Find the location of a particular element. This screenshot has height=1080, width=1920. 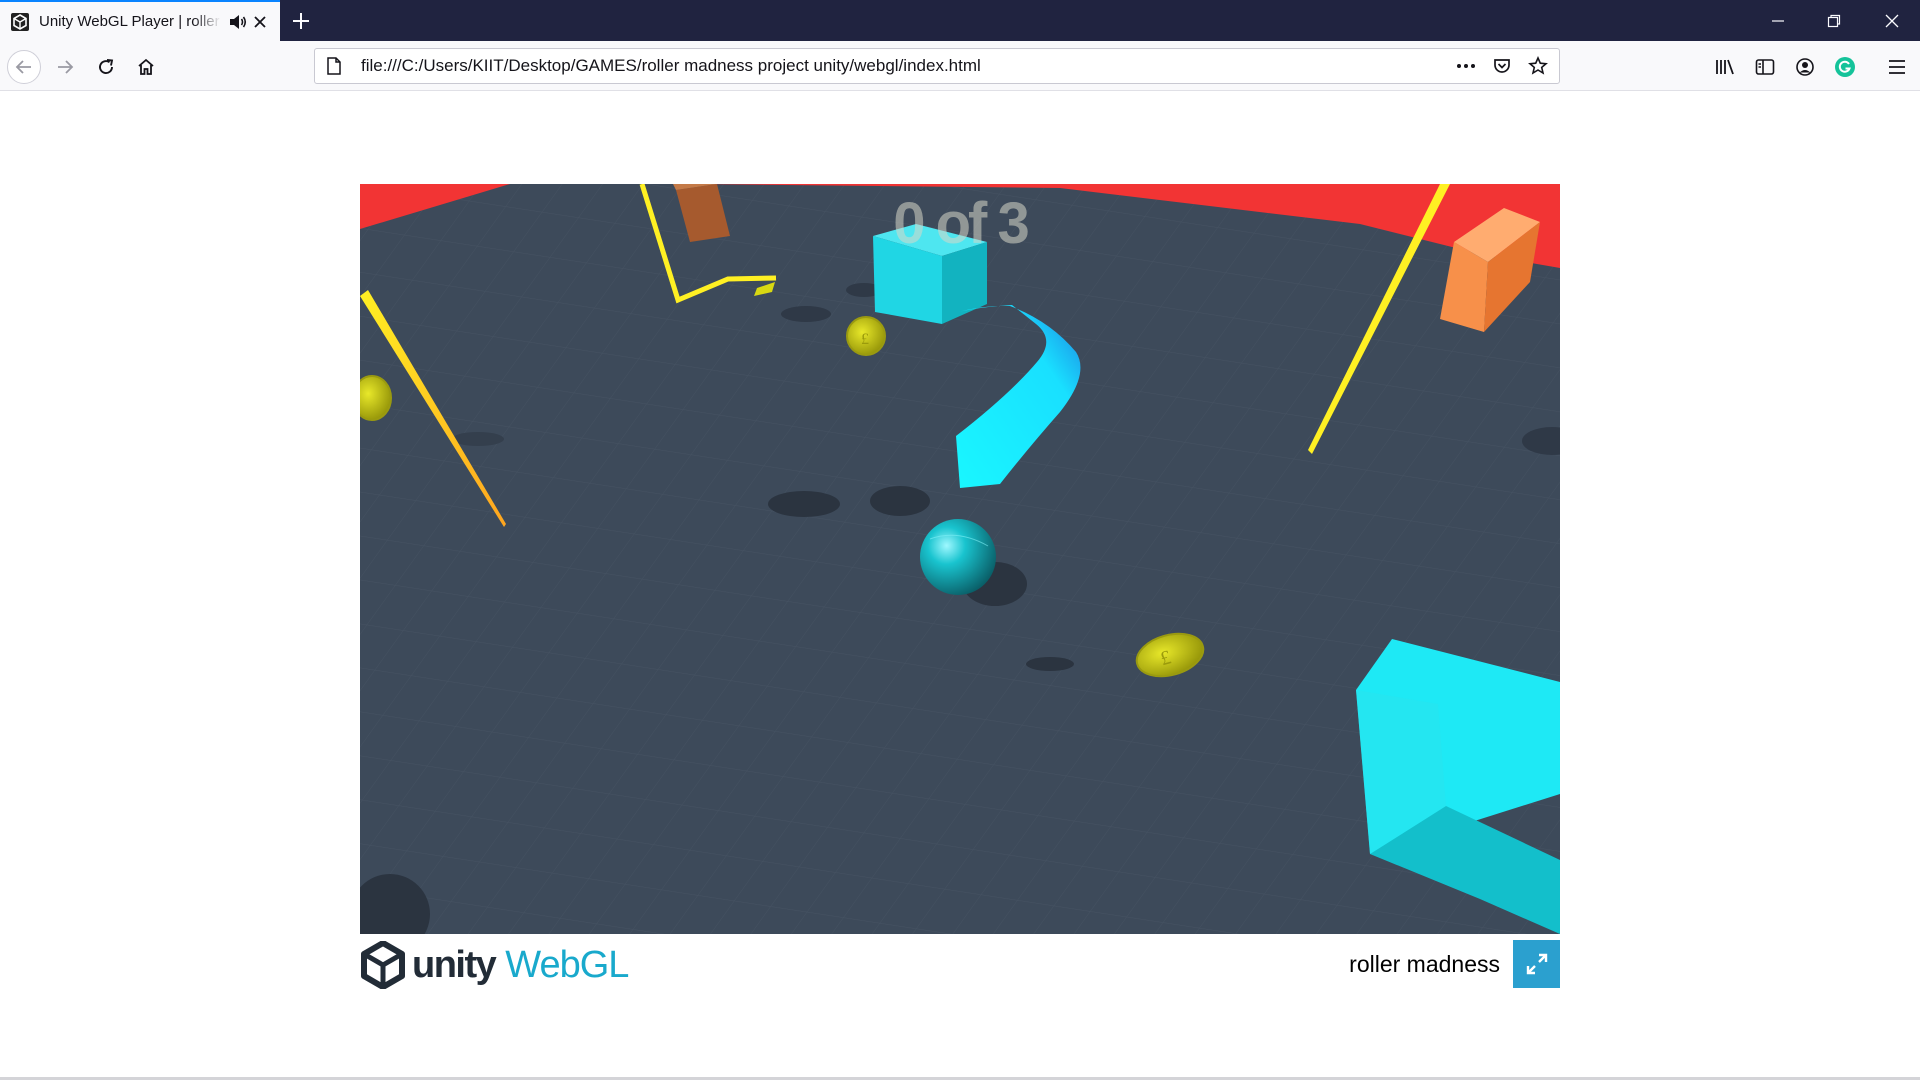

fullscreen-button is located at coordinates (1536, 964).